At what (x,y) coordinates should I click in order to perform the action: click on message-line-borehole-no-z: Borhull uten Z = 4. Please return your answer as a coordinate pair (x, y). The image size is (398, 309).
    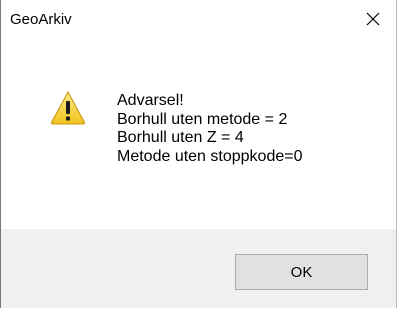
    Looking at the image, I should click on (180, 137).